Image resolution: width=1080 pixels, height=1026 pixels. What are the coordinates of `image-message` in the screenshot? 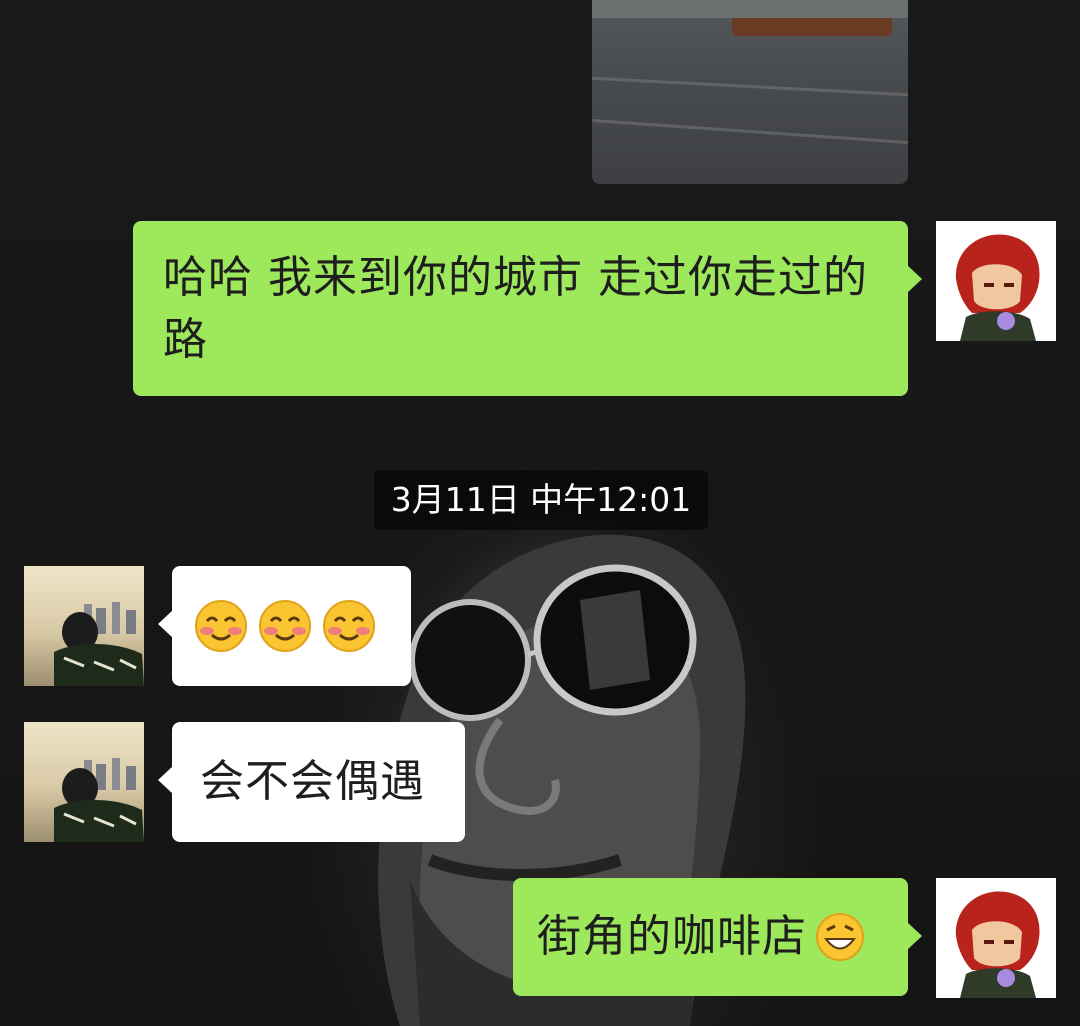 It's located at (750, 92).